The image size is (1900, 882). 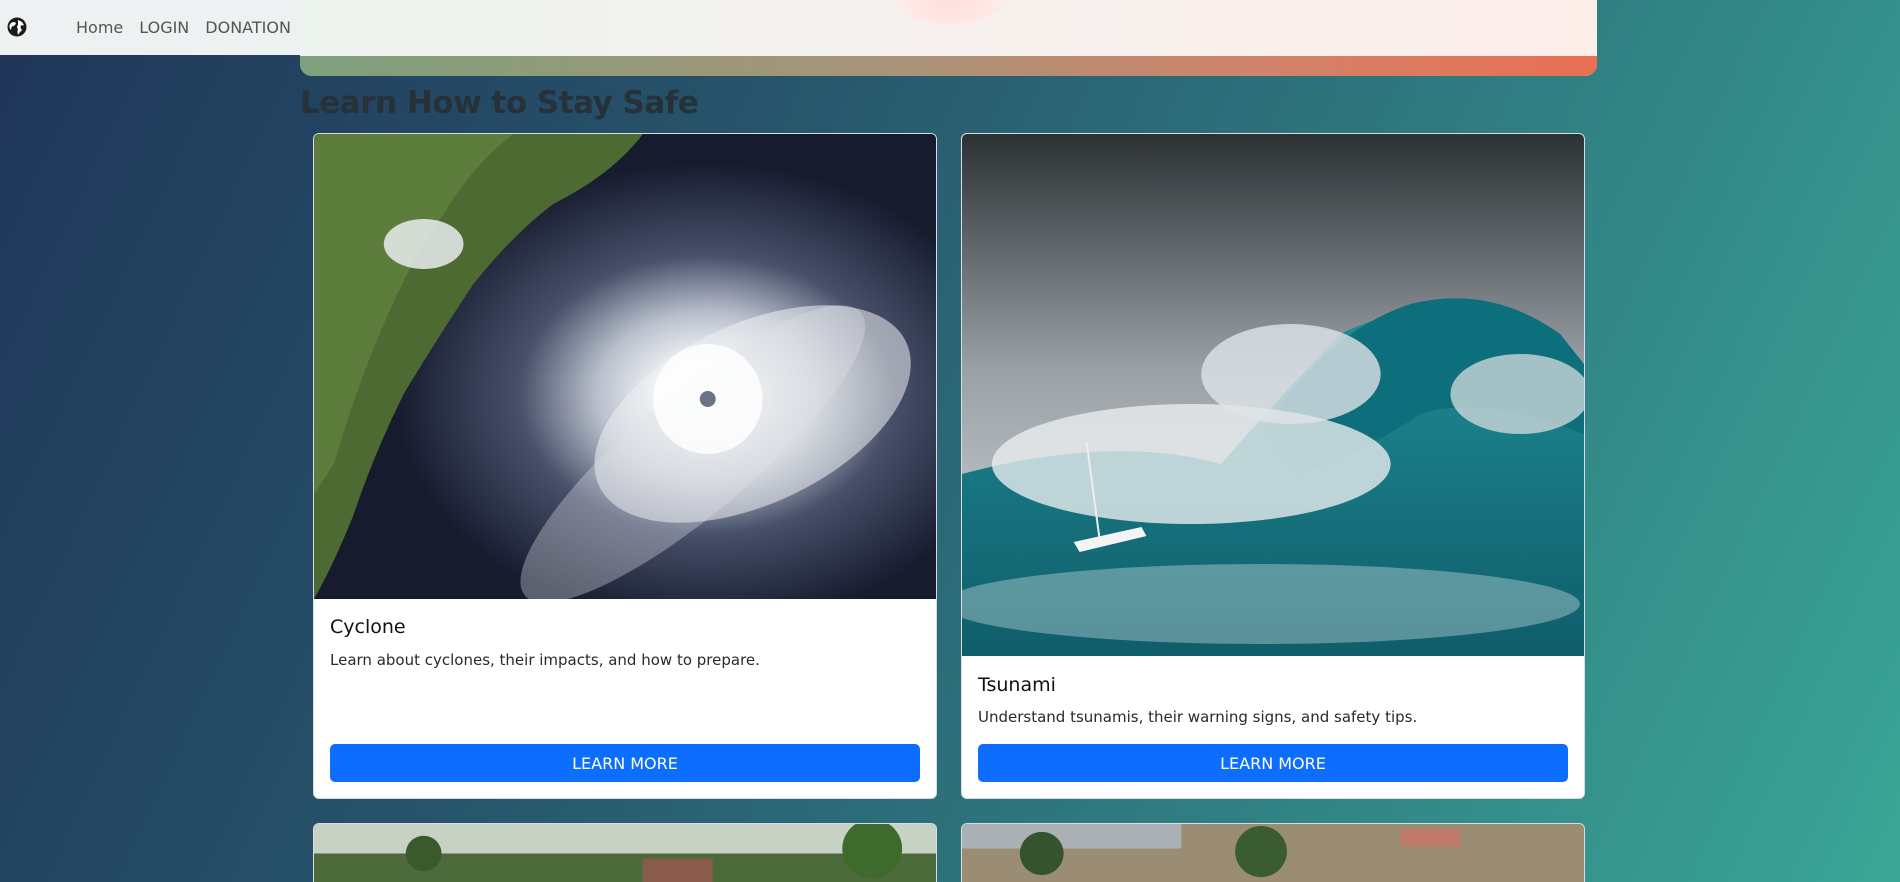 I want to click on navbar: Home LOGIN DONATION, so click(x=150, y=27).